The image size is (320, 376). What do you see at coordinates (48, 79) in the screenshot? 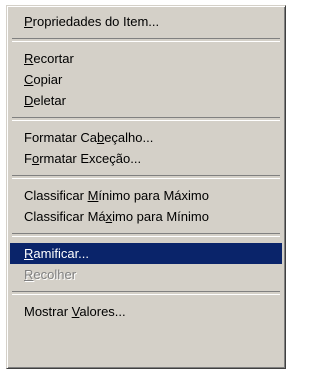
I see `label-post: opiar` at bounding box center [48, 79].